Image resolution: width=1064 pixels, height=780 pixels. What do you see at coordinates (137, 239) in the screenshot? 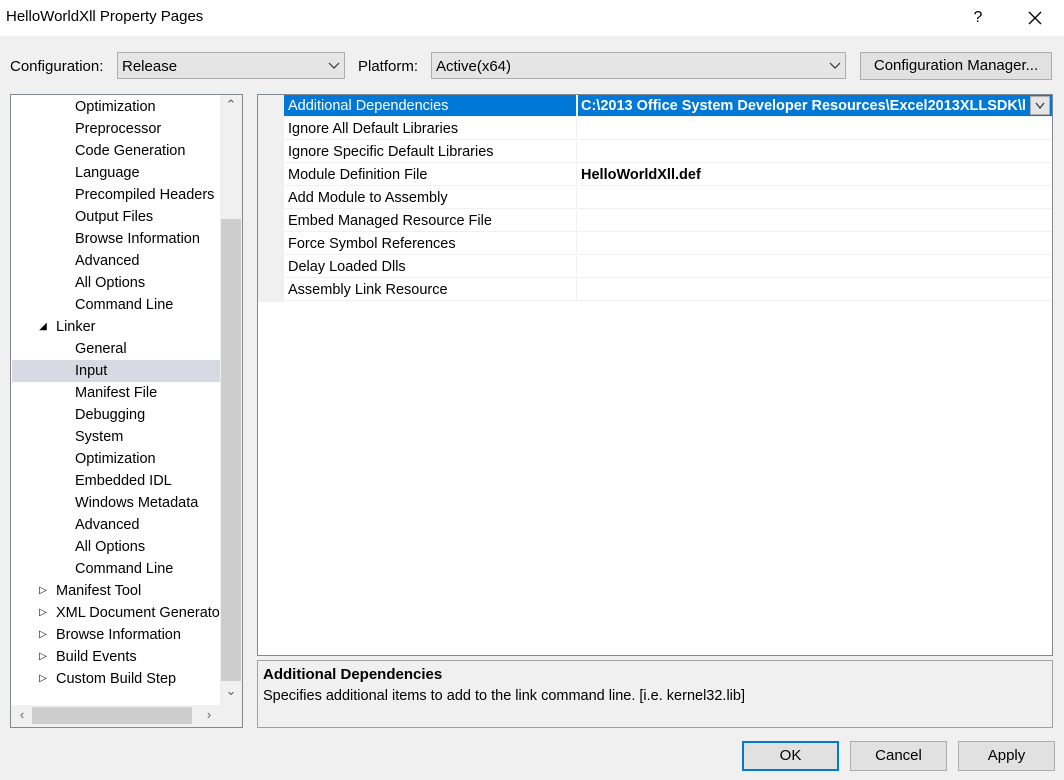
I see `tree-item-label: Browse Information` at bounding box center [137, 239].